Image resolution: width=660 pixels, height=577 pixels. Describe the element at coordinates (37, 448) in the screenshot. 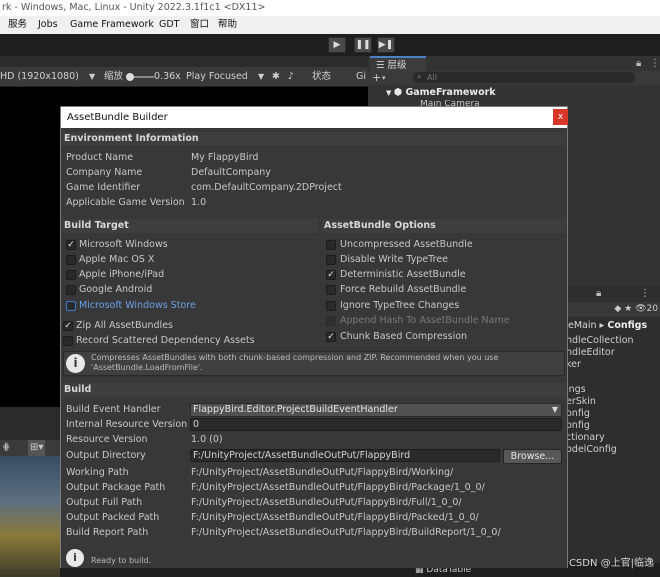

I see `layout-icon: ⊞▾` at that location.